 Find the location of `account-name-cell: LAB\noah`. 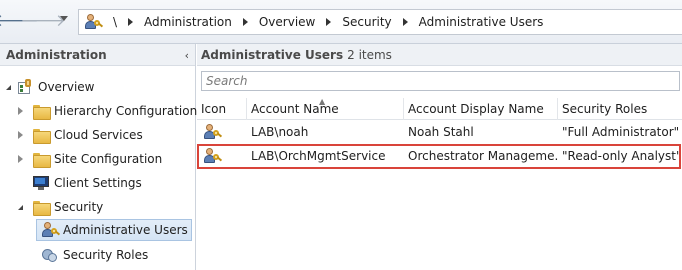

account-name-cell: LAB\noah is located at coordinates (280, 131).